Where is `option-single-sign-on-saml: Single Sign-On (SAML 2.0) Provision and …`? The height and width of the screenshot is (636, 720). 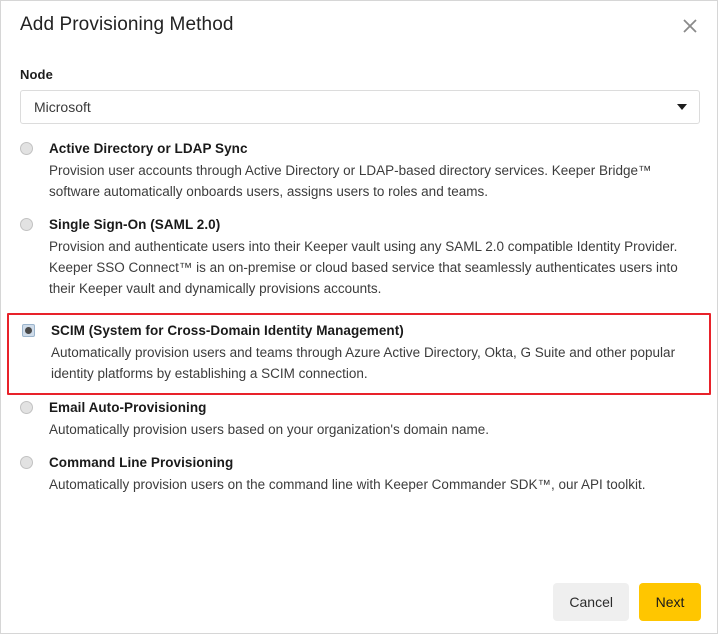
option-single-sign-on-saml: Single Sign-On (SAML 2.0) Provision and … is located at coordinates (359, 257).